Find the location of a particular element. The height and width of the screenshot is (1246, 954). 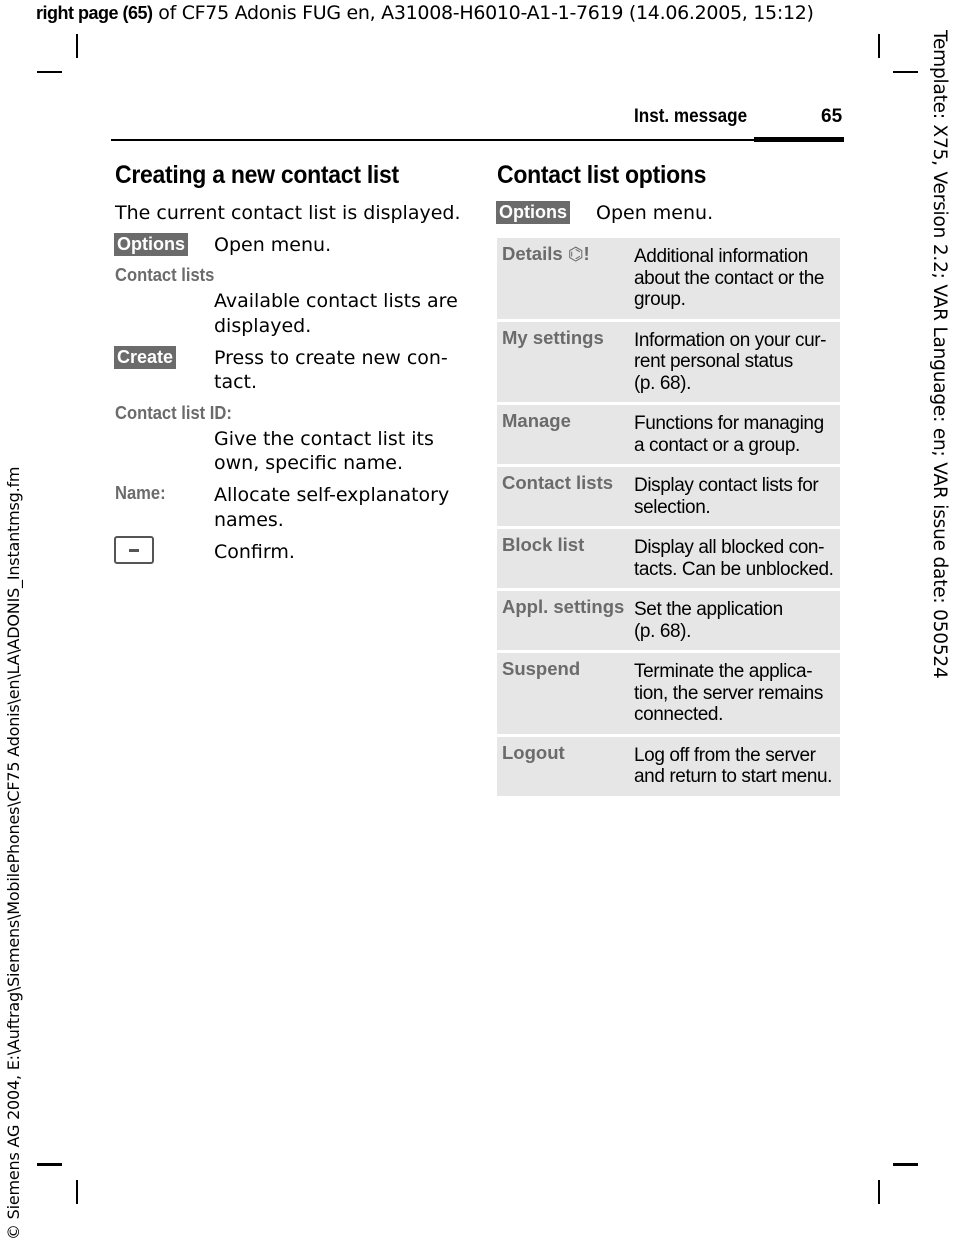

option-name: Manage is located at coordinates (536, 420).